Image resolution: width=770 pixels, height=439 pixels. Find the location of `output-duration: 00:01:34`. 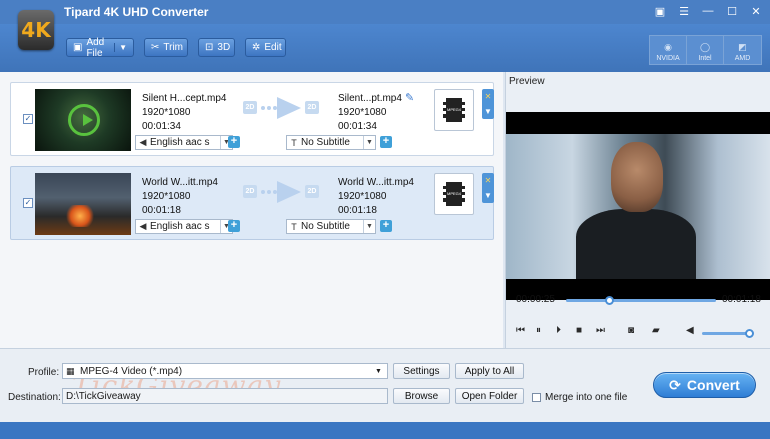

output-duration: 00:01:34 is located at coordinates (357, 126).